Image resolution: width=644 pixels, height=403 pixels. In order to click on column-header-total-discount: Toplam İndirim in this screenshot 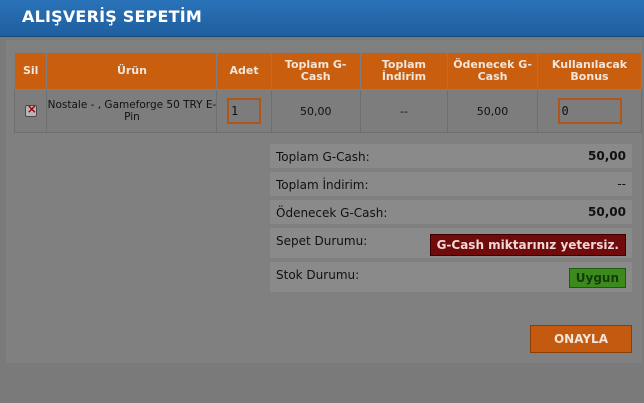, I will do `click(404, 71)`.